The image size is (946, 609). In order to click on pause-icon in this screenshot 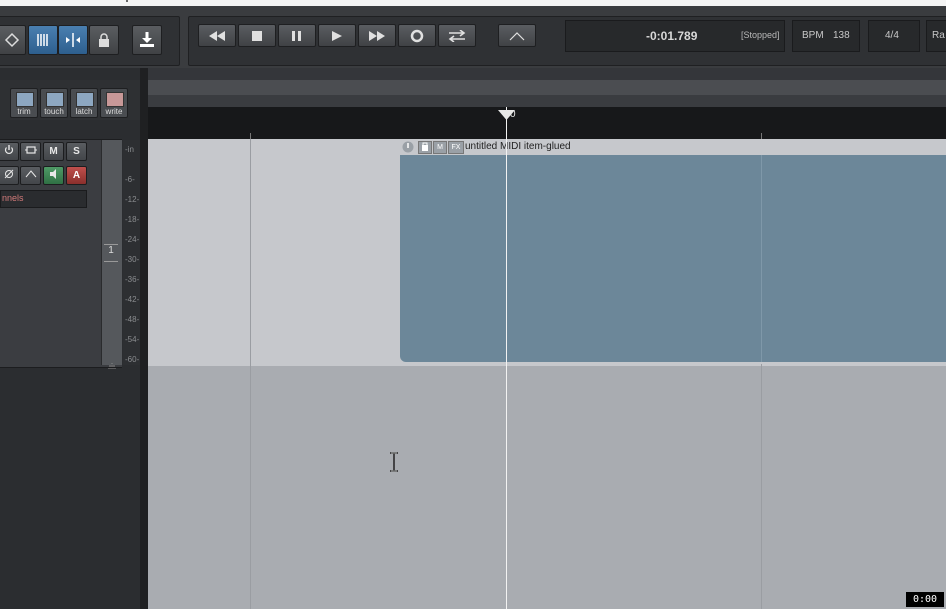, I will do `click(297, 35)`.